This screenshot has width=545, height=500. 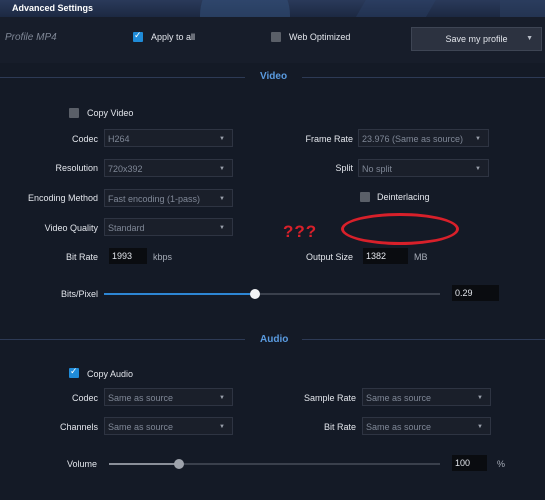 What do you see at coordinates (173, 37) in the screenshot?
I see `apply-to-all-label: Apply to all` at bounding box center [173, 37].